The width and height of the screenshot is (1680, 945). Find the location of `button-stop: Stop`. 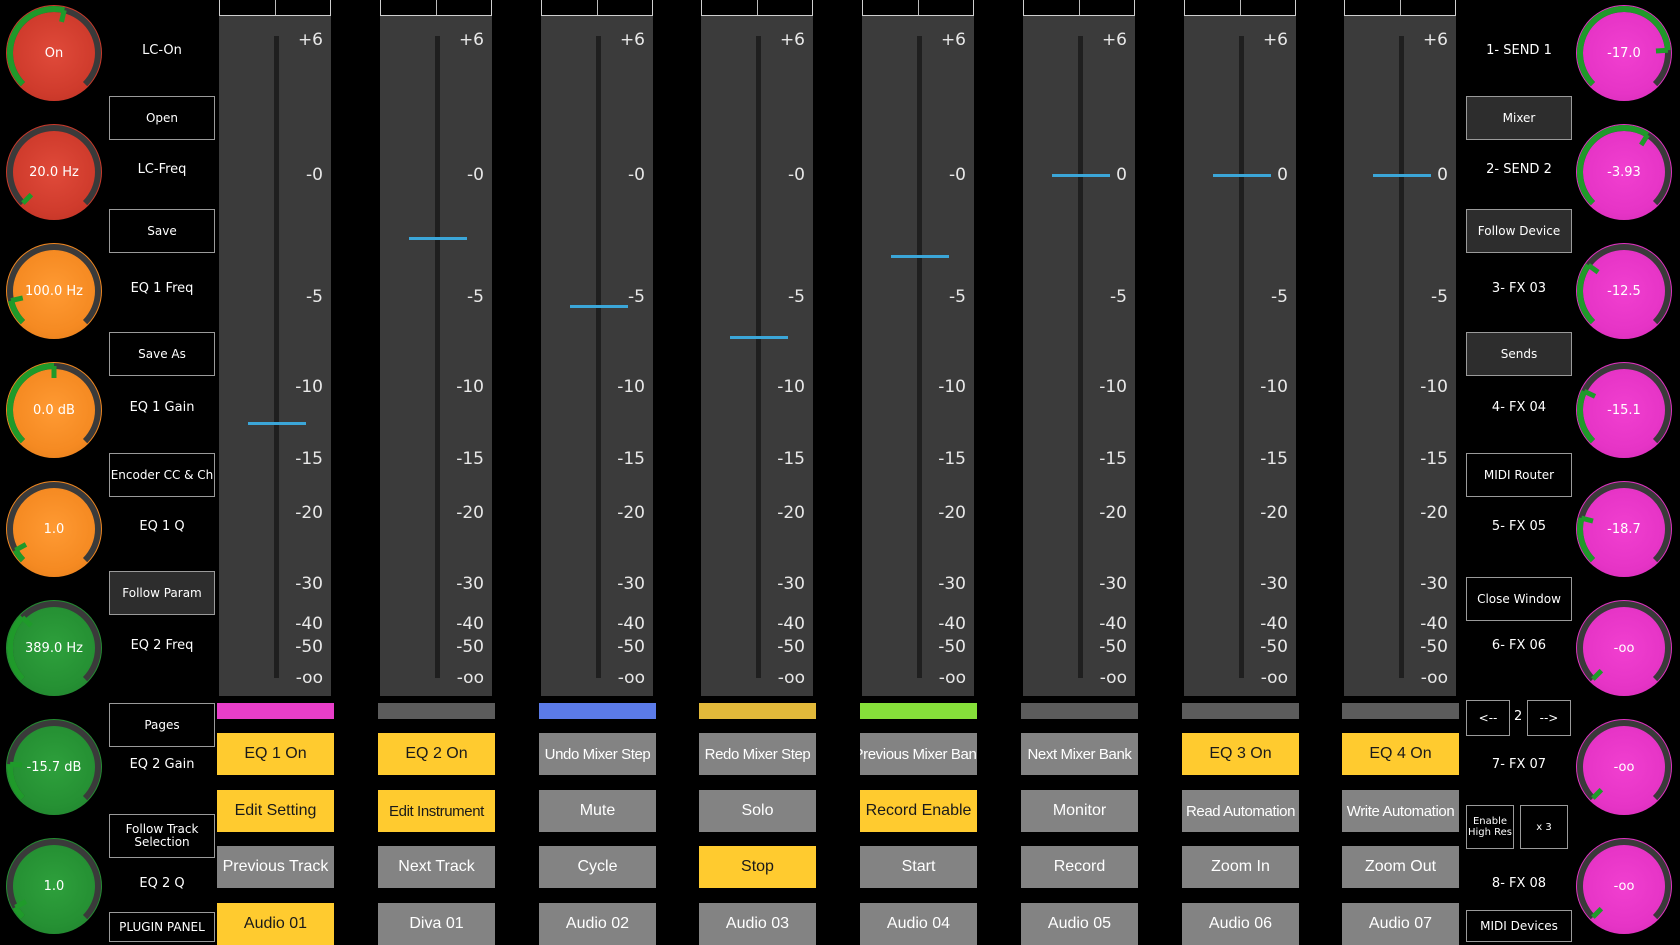

button-stop: Stop is located at coordinates (757, 867).